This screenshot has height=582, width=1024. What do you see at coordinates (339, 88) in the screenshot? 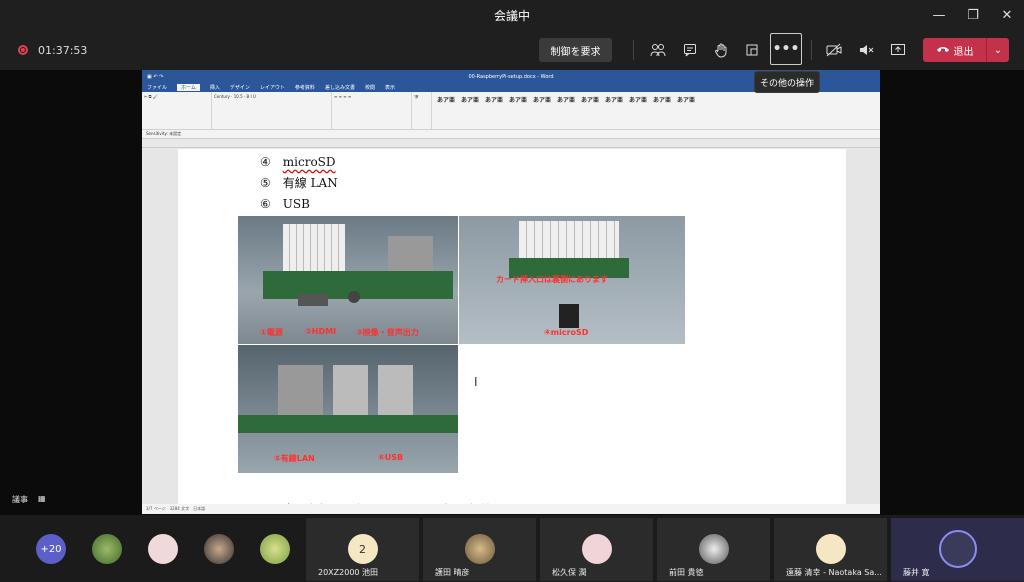
I see `word-tab: 差し込み文書` at bounding box center [339, 88].